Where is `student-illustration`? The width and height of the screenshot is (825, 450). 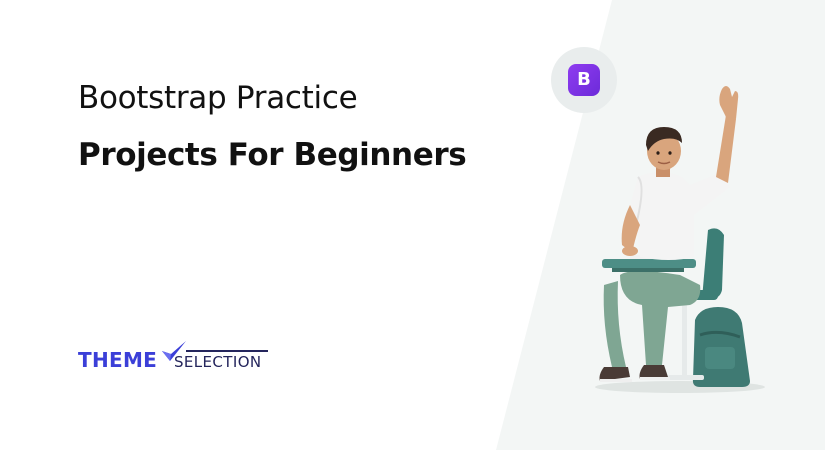 student-illustration is located at coordinates (680, 239).